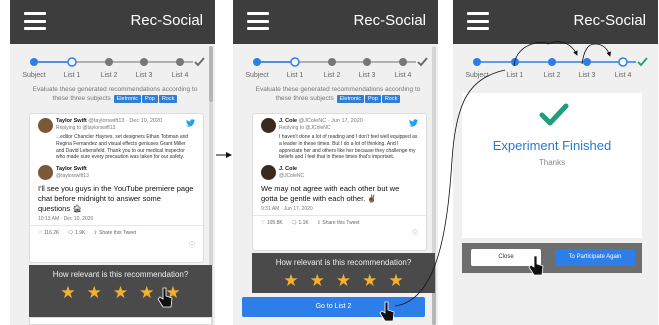 This screenshot has height=325, width=659. I want to click on arrow-list2-to-list3, so click(596, 54).